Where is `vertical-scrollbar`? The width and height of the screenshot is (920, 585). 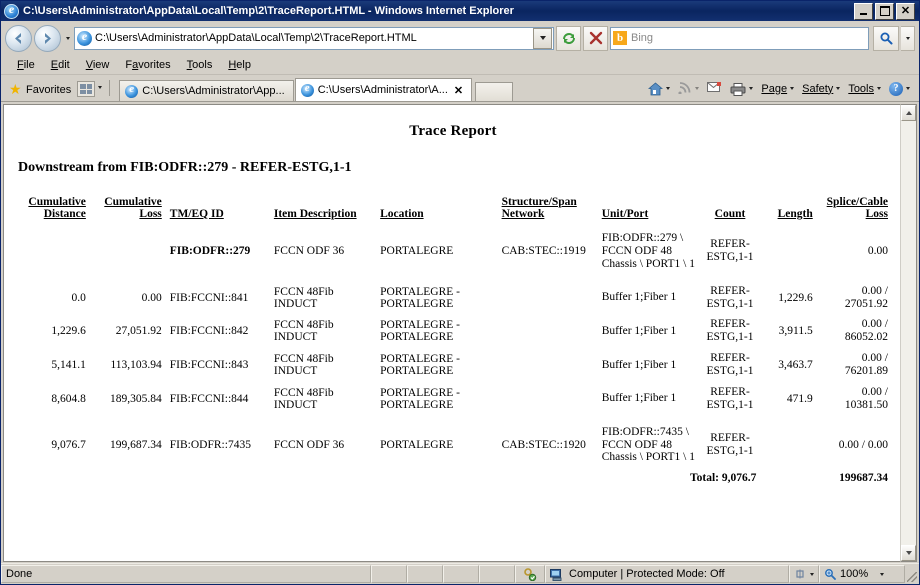
vertical-scrollbar is located at coordinates (908, 333).